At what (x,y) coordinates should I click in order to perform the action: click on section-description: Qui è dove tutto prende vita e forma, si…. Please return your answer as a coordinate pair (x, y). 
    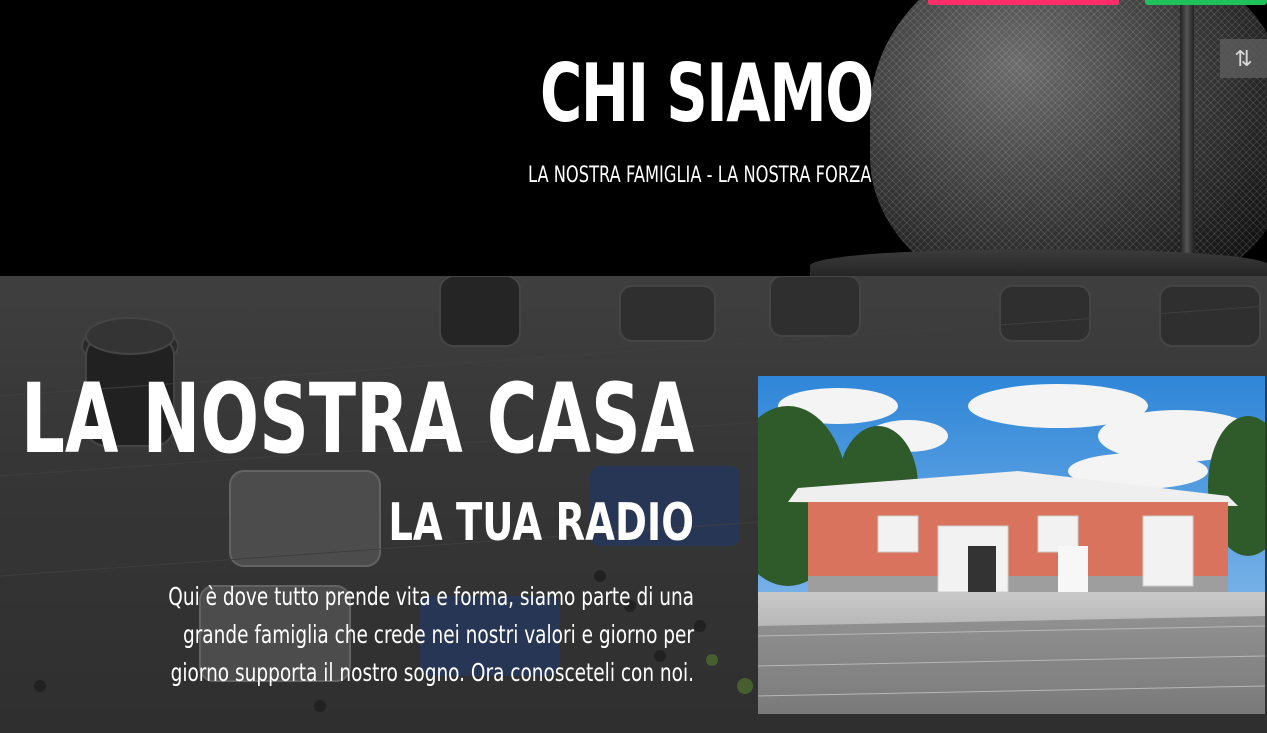
    Looking at the image, I should click on (427, 635).